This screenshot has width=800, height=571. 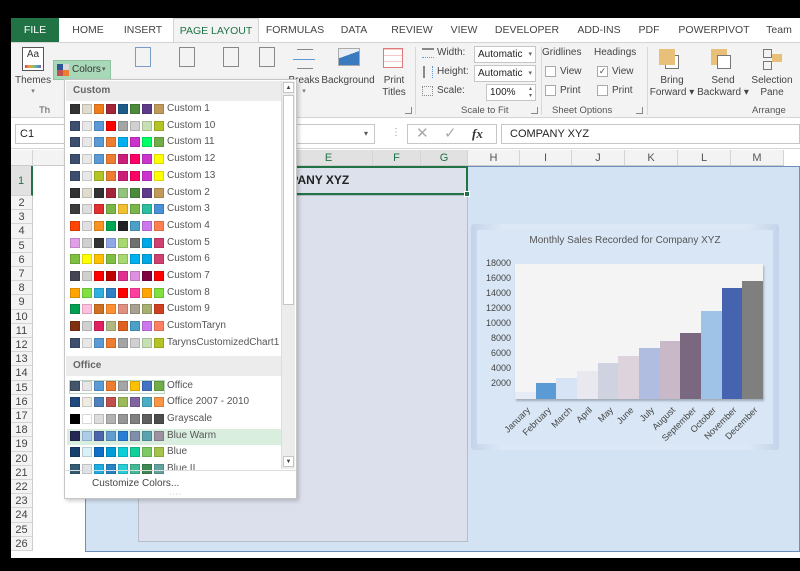 What do you see at coordinates (22, 543) in the screenshot?
I see `row-header-26: 26` at bounding box center [22, 543].